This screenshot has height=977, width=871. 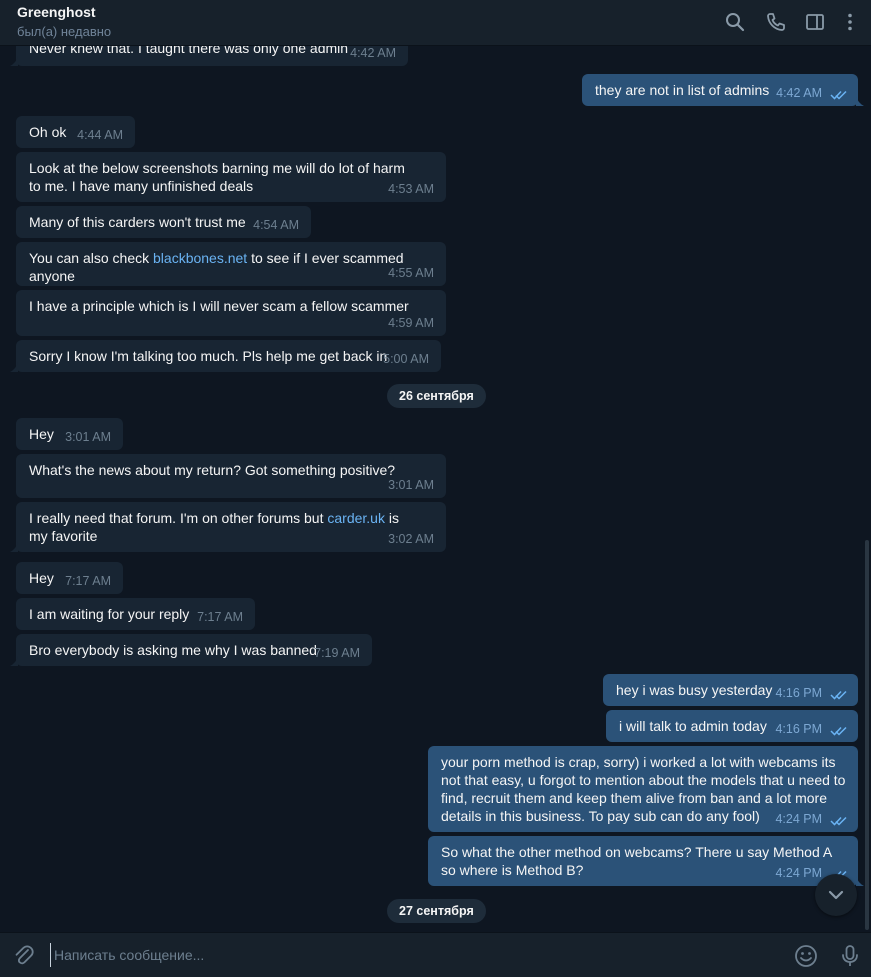 I want to click on message-composer, so click(x=435, y=954).